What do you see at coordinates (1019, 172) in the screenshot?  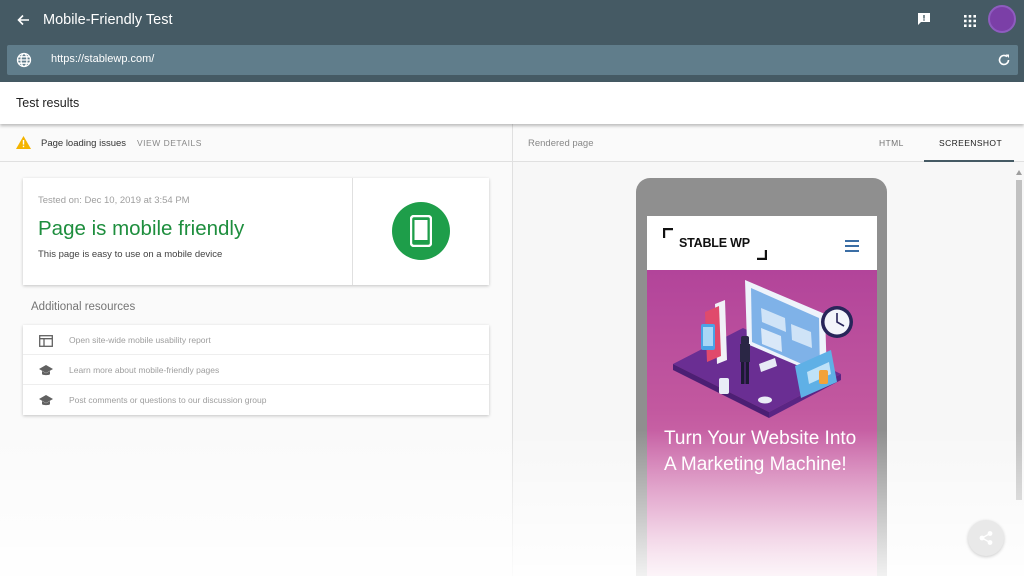 I see `scroll-up-arrow-icon` at bounding box center [1019, 172].